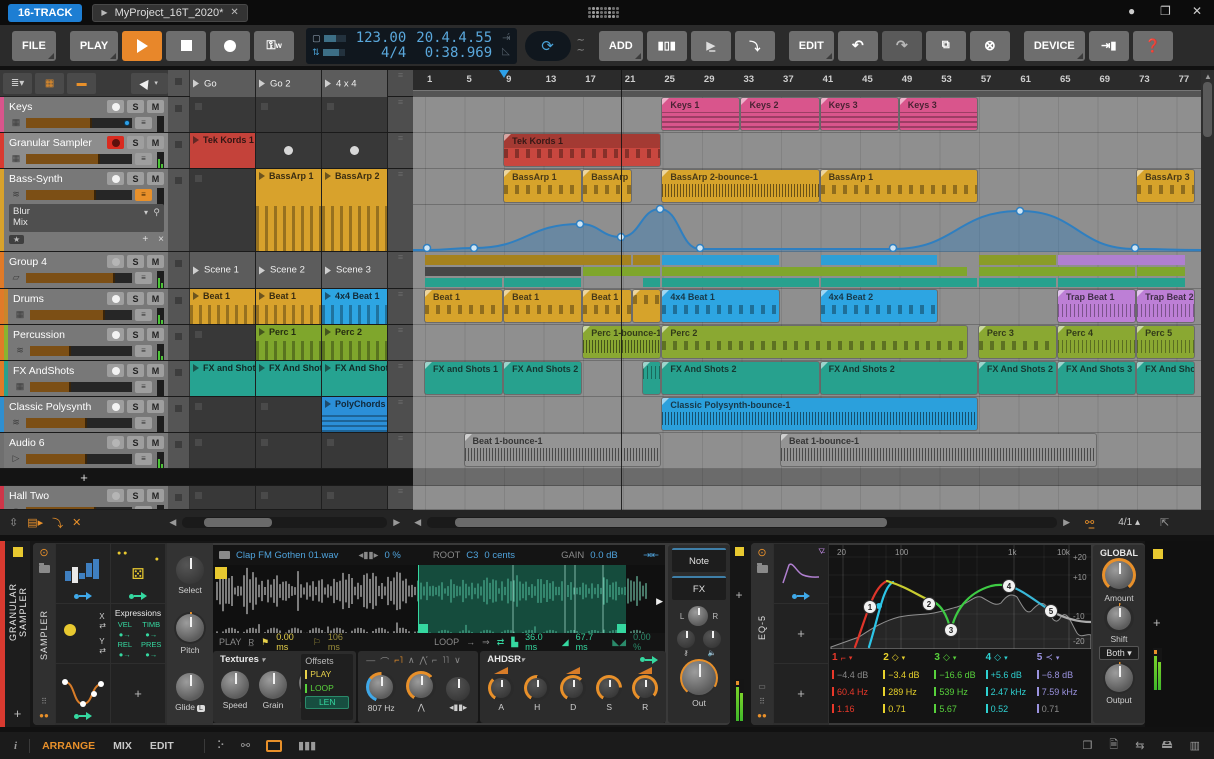 The image size is (1214, 759). Describe the element at coordinates (1054, 45) in the screenshot. I see `device-button: DEVICE` at that location.